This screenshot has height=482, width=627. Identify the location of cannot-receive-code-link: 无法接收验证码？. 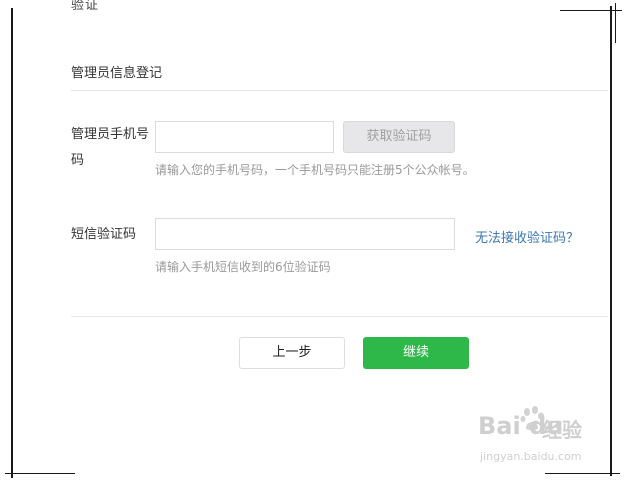
(527, 236).